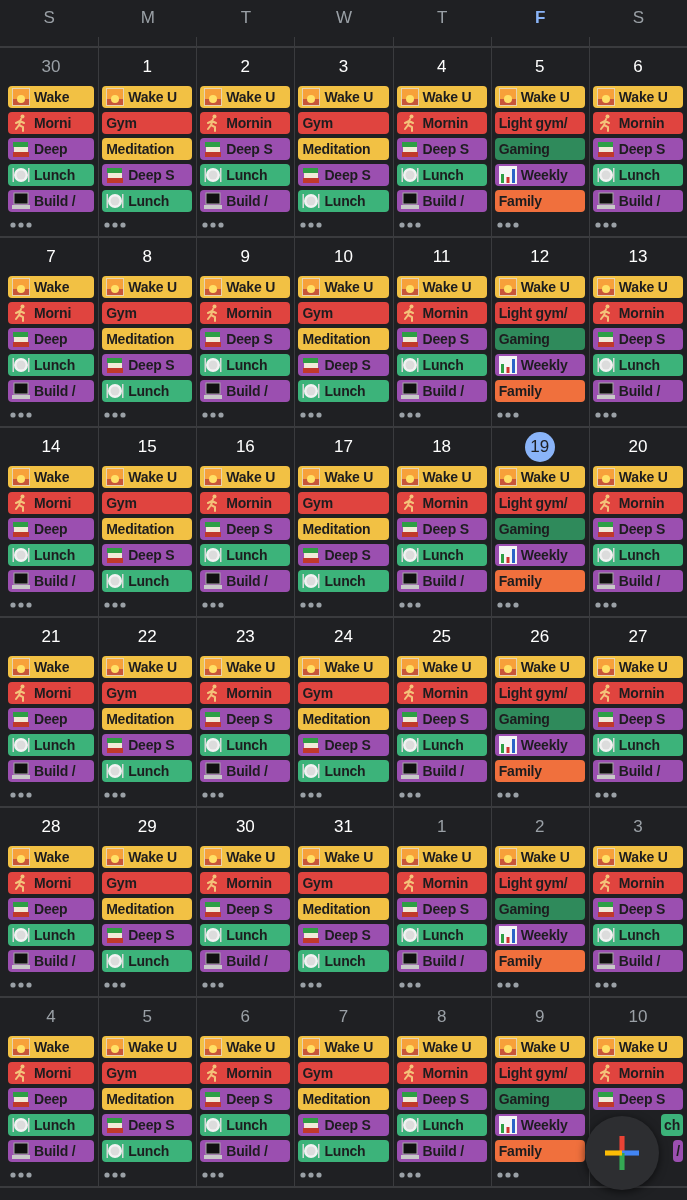 This screenshot has height=1200, width=687. I want to click on date-number: 16, so click(245, 447).